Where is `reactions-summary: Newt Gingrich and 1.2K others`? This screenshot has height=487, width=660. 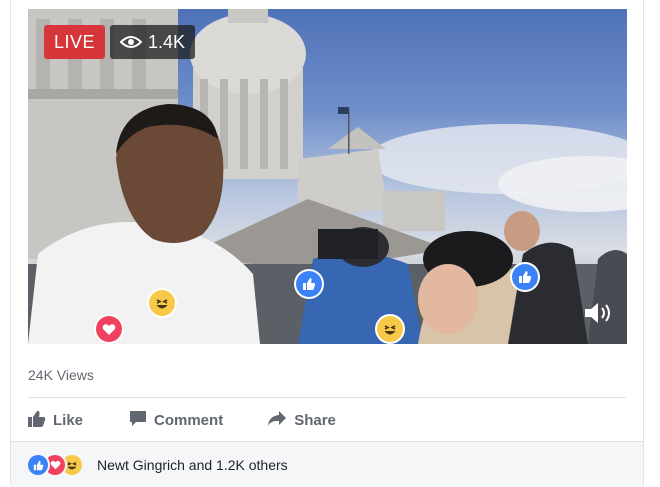
reactions-summary: Newt Gingrich and 1.2K others is located at coordinates (327, 464).